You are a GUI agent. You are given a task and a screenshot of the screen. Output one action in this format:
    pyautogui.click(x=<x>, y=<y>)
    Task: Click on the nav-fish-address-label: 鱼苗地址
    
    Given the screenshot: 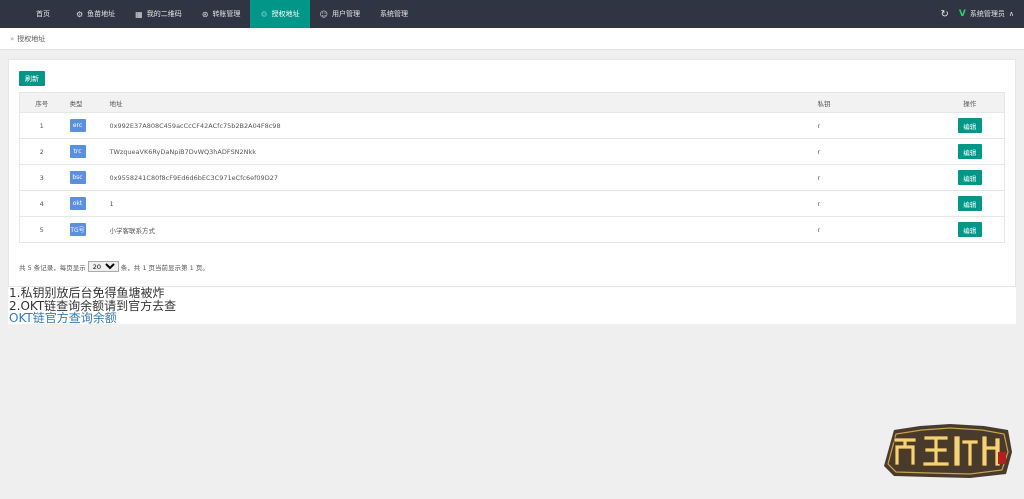 What is the action you would take?
    pyautogui.click(x=101, y=14)
    